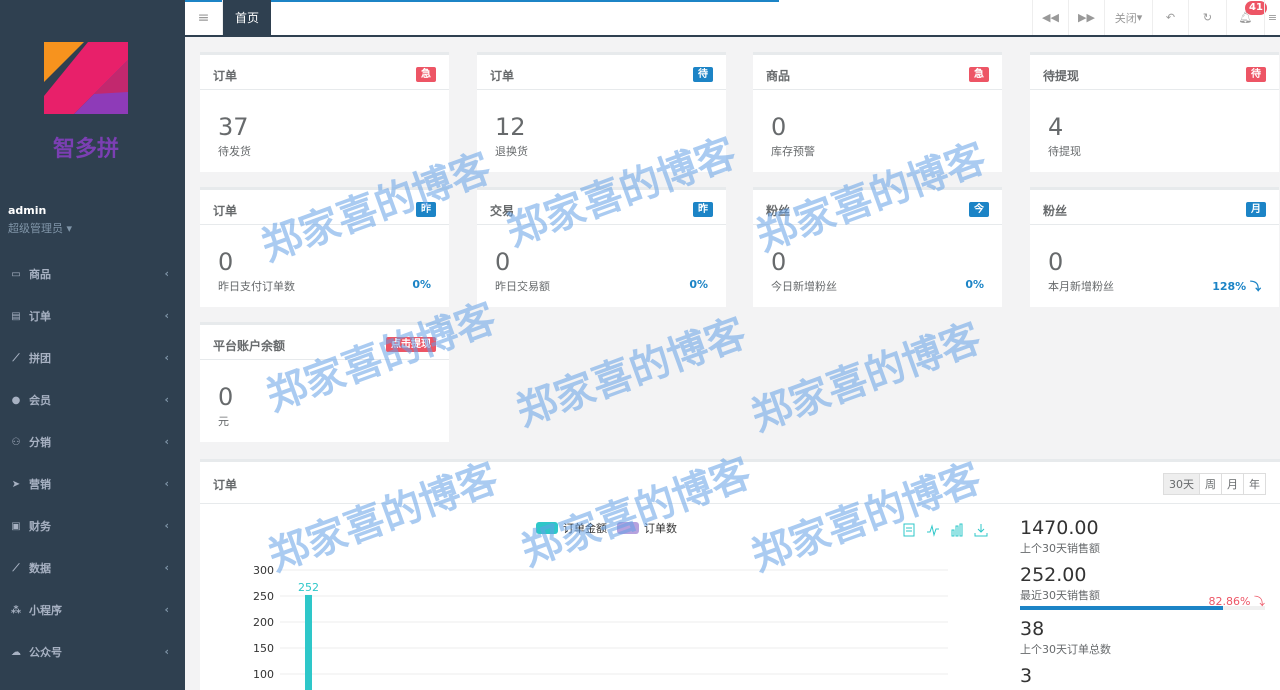 The width and height of the screenshot is (1280, 690). Describe the element at coordinates (92, 484) in the screenshot. I see `sidebar-item-marketing: ➤ 营销 ‹` at that location.